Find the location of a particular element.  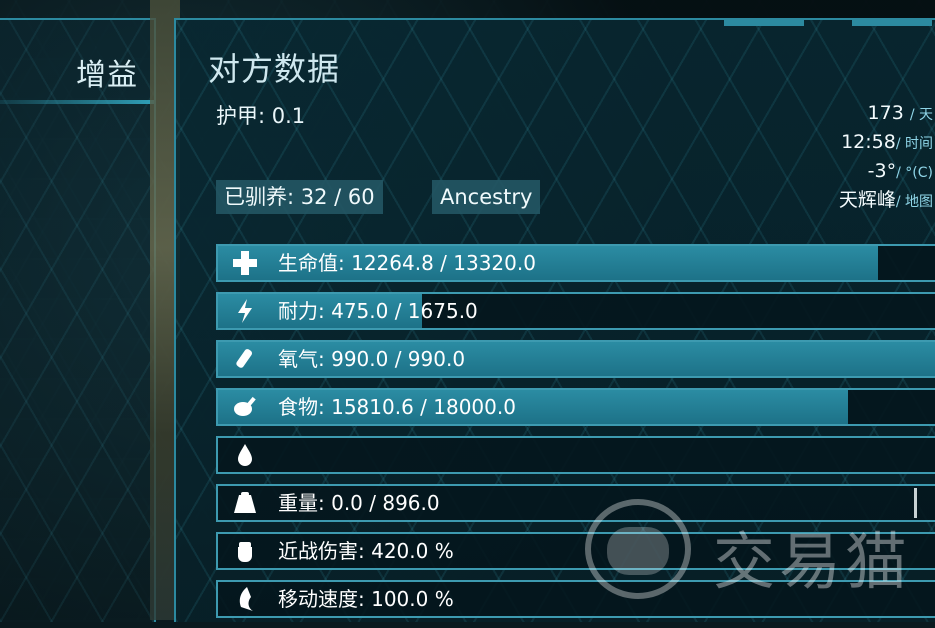

stat-bar: 生命值: 12264.8 / 13320.0 is located at coordinates (575, 263).